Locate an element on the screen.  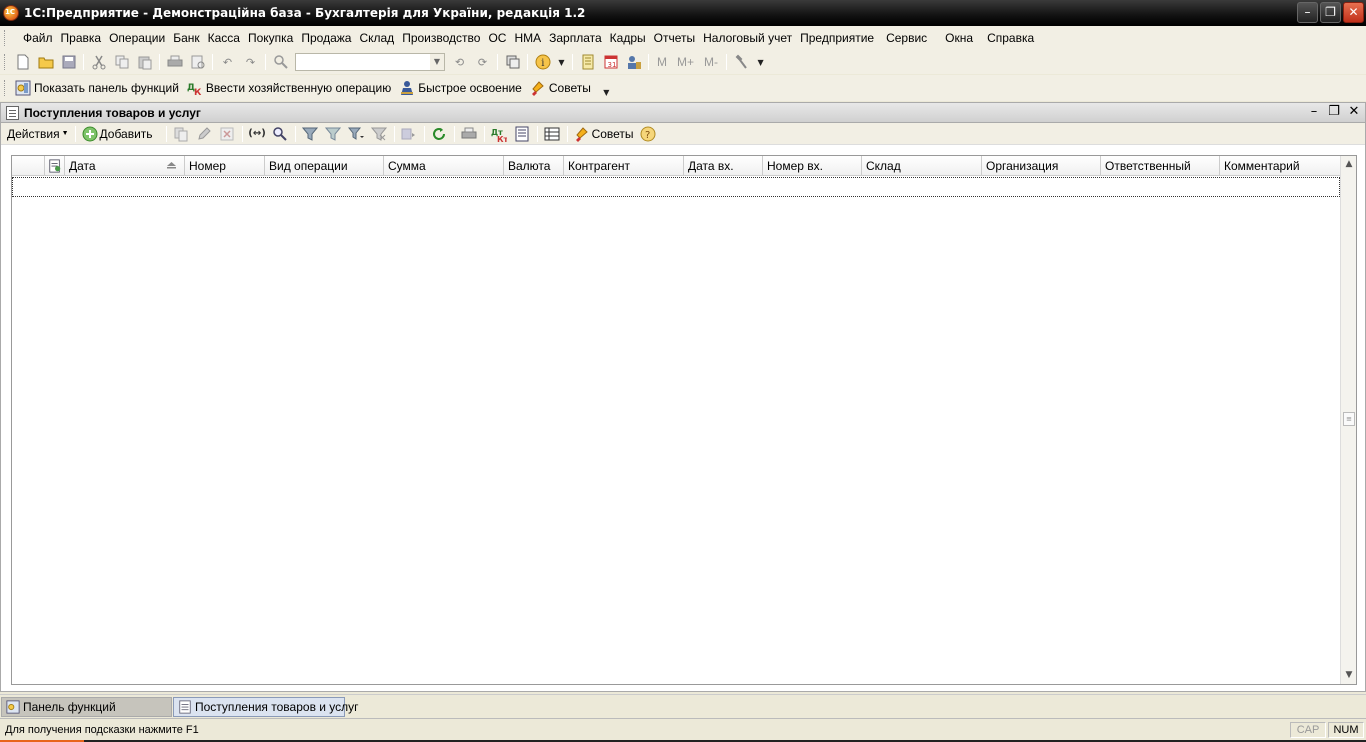
column-currency: Валюта is located at coordinates (534, 166).